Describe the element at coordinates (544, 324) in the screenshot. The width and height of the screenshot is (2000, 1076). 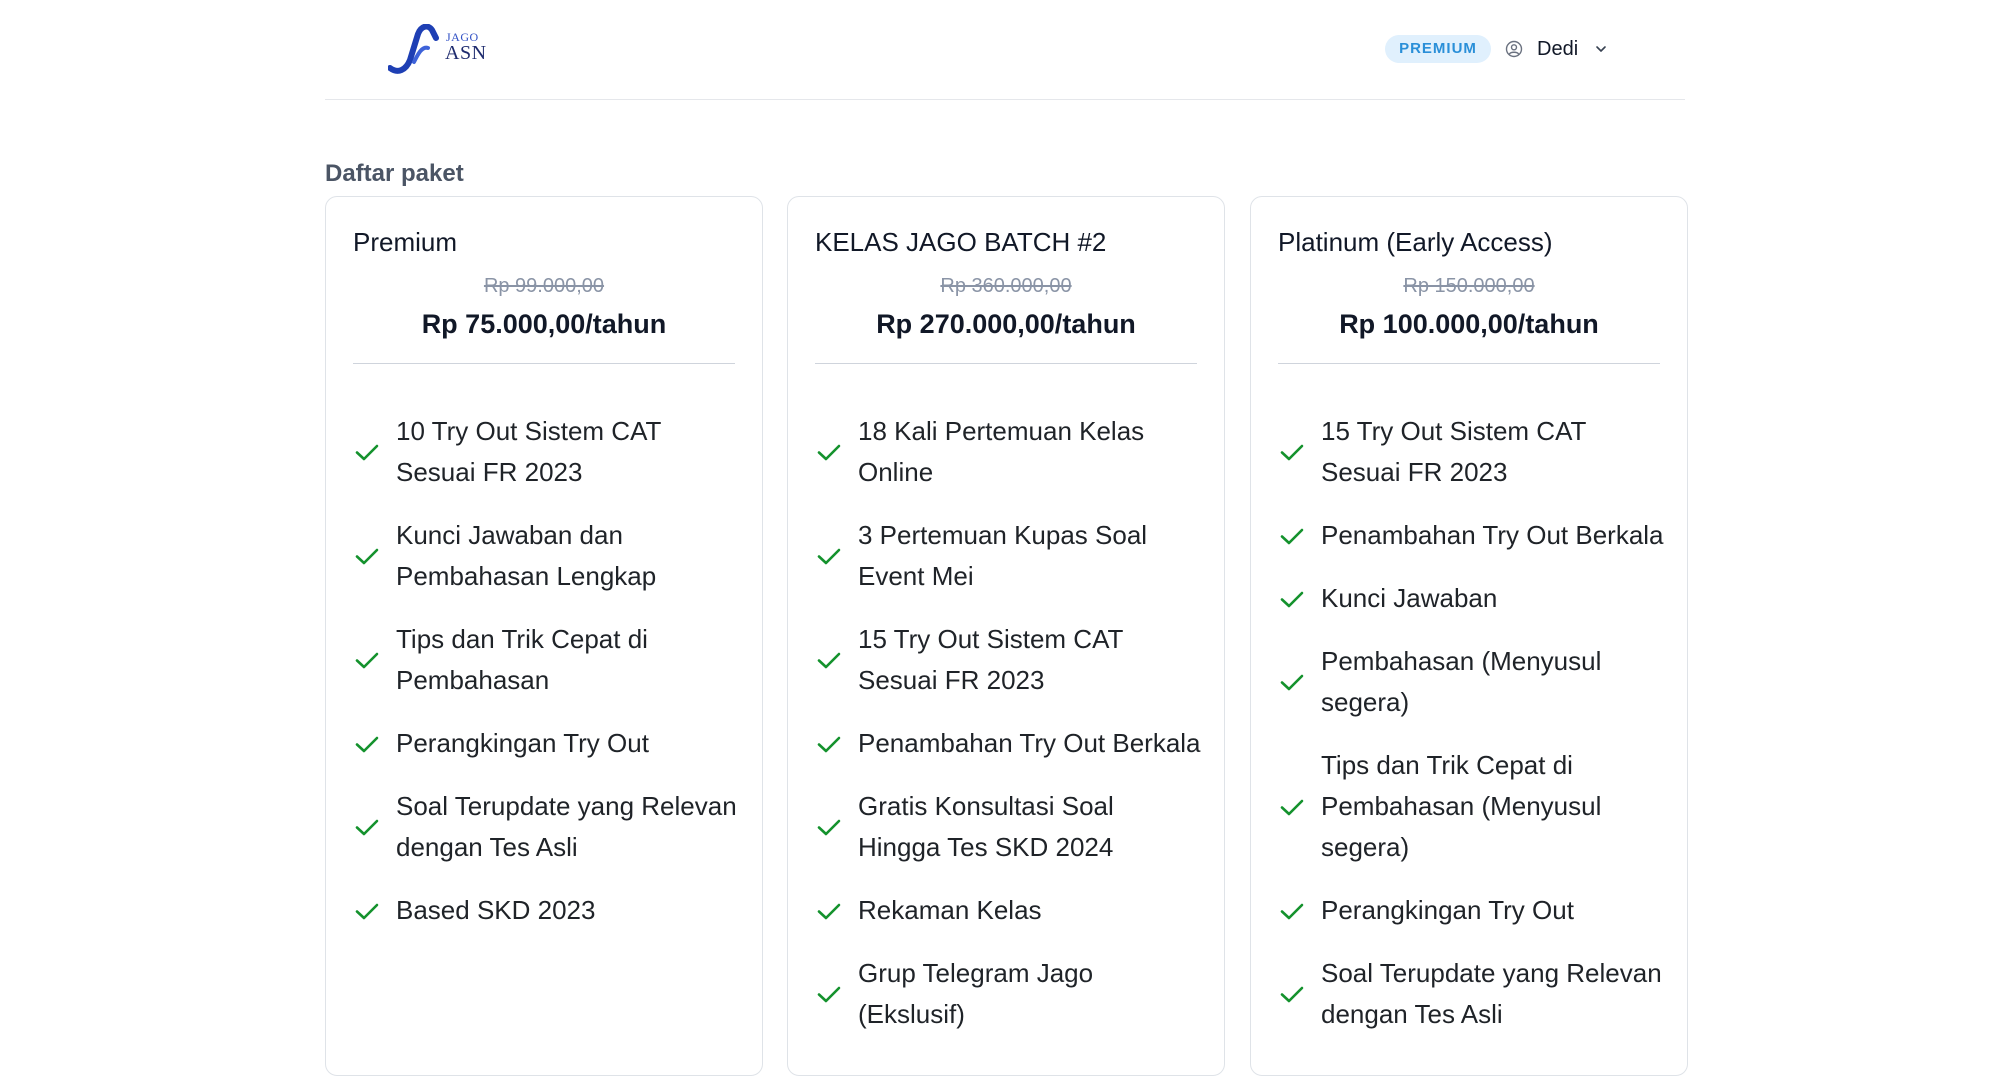
I see `package-price: Rp 75.000,00/tahun` at that location.